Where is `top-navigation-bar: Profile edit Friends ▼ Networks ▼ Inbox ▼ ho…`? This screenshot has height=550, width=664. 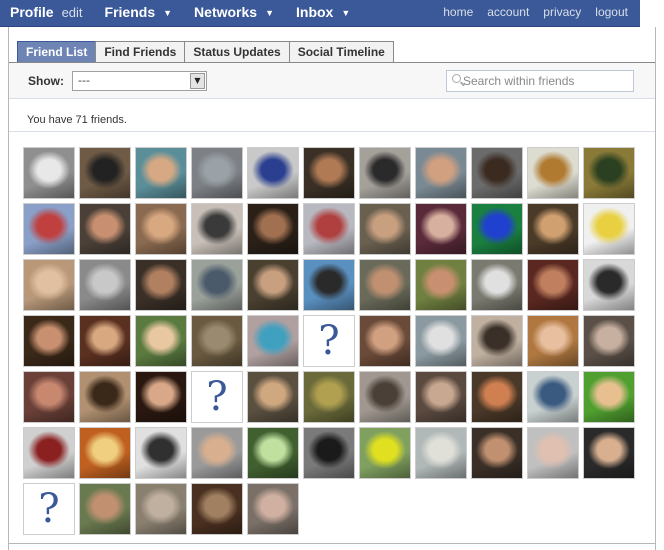
top-navigation-bar: Profile edit Friends ▼ Networks ▼ Inbox ▼ ho… is located at coordinates (320, 13).